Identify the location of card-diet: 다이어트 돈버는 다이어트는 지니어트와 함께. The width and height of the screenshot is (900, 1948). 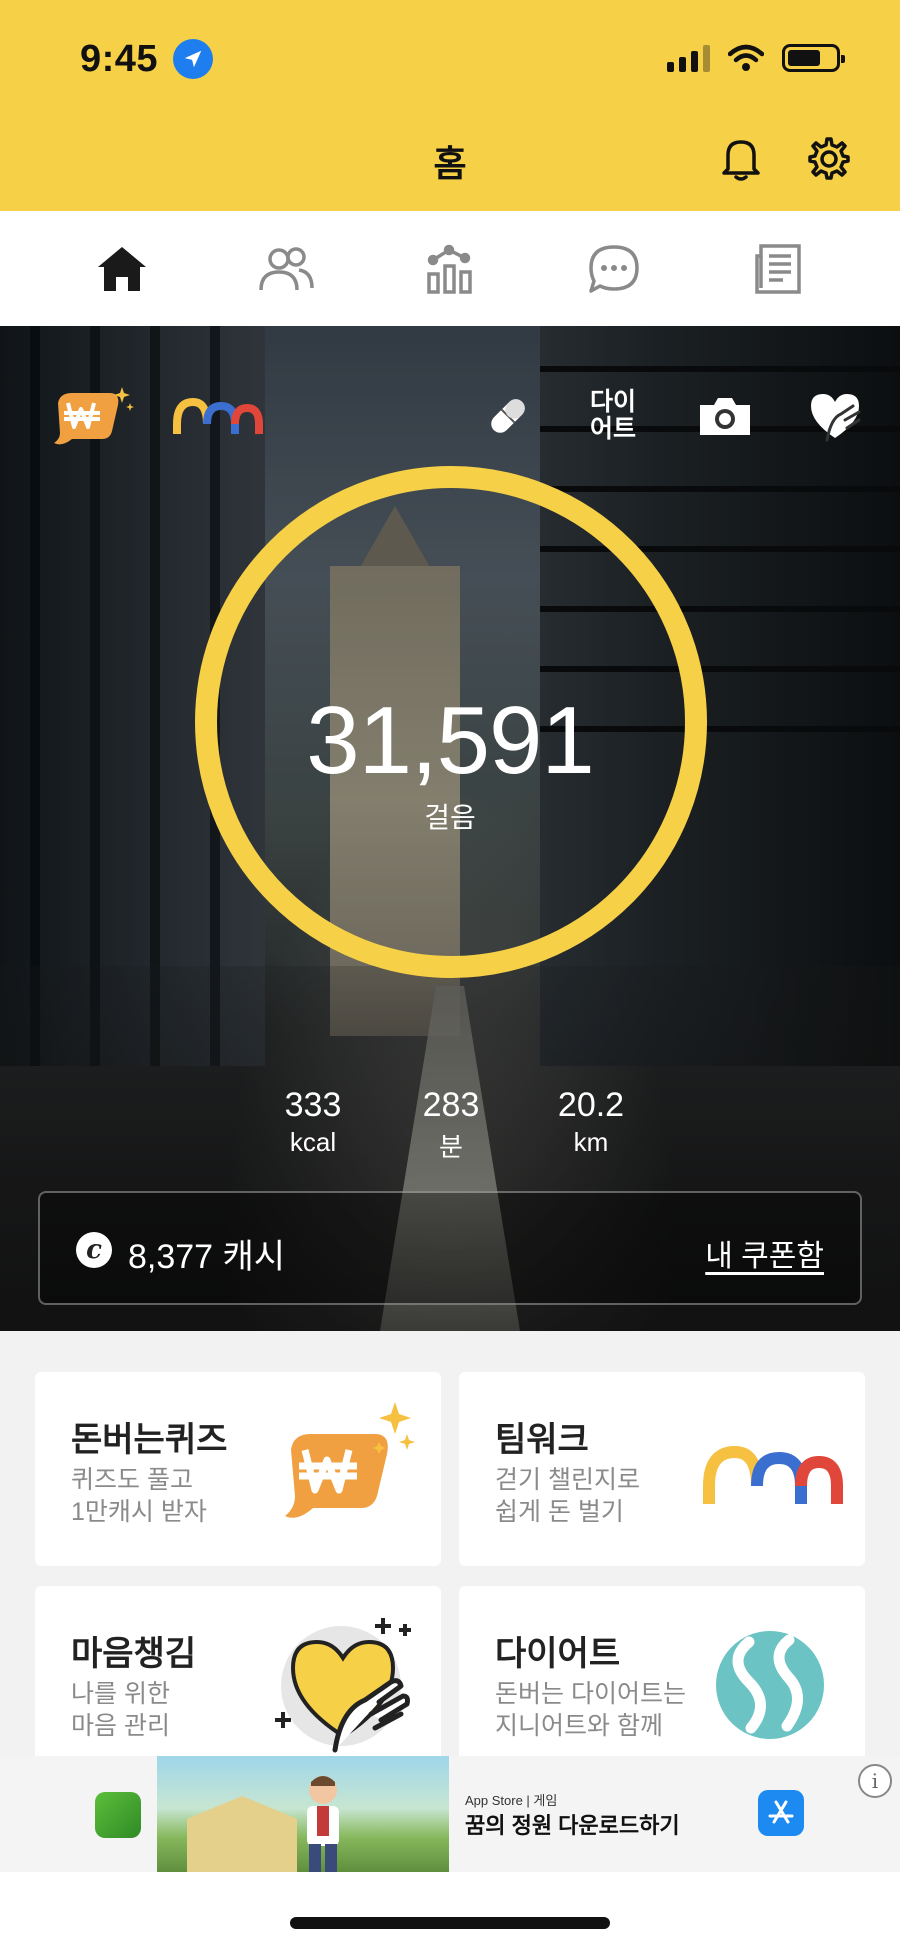
(662, 1683).